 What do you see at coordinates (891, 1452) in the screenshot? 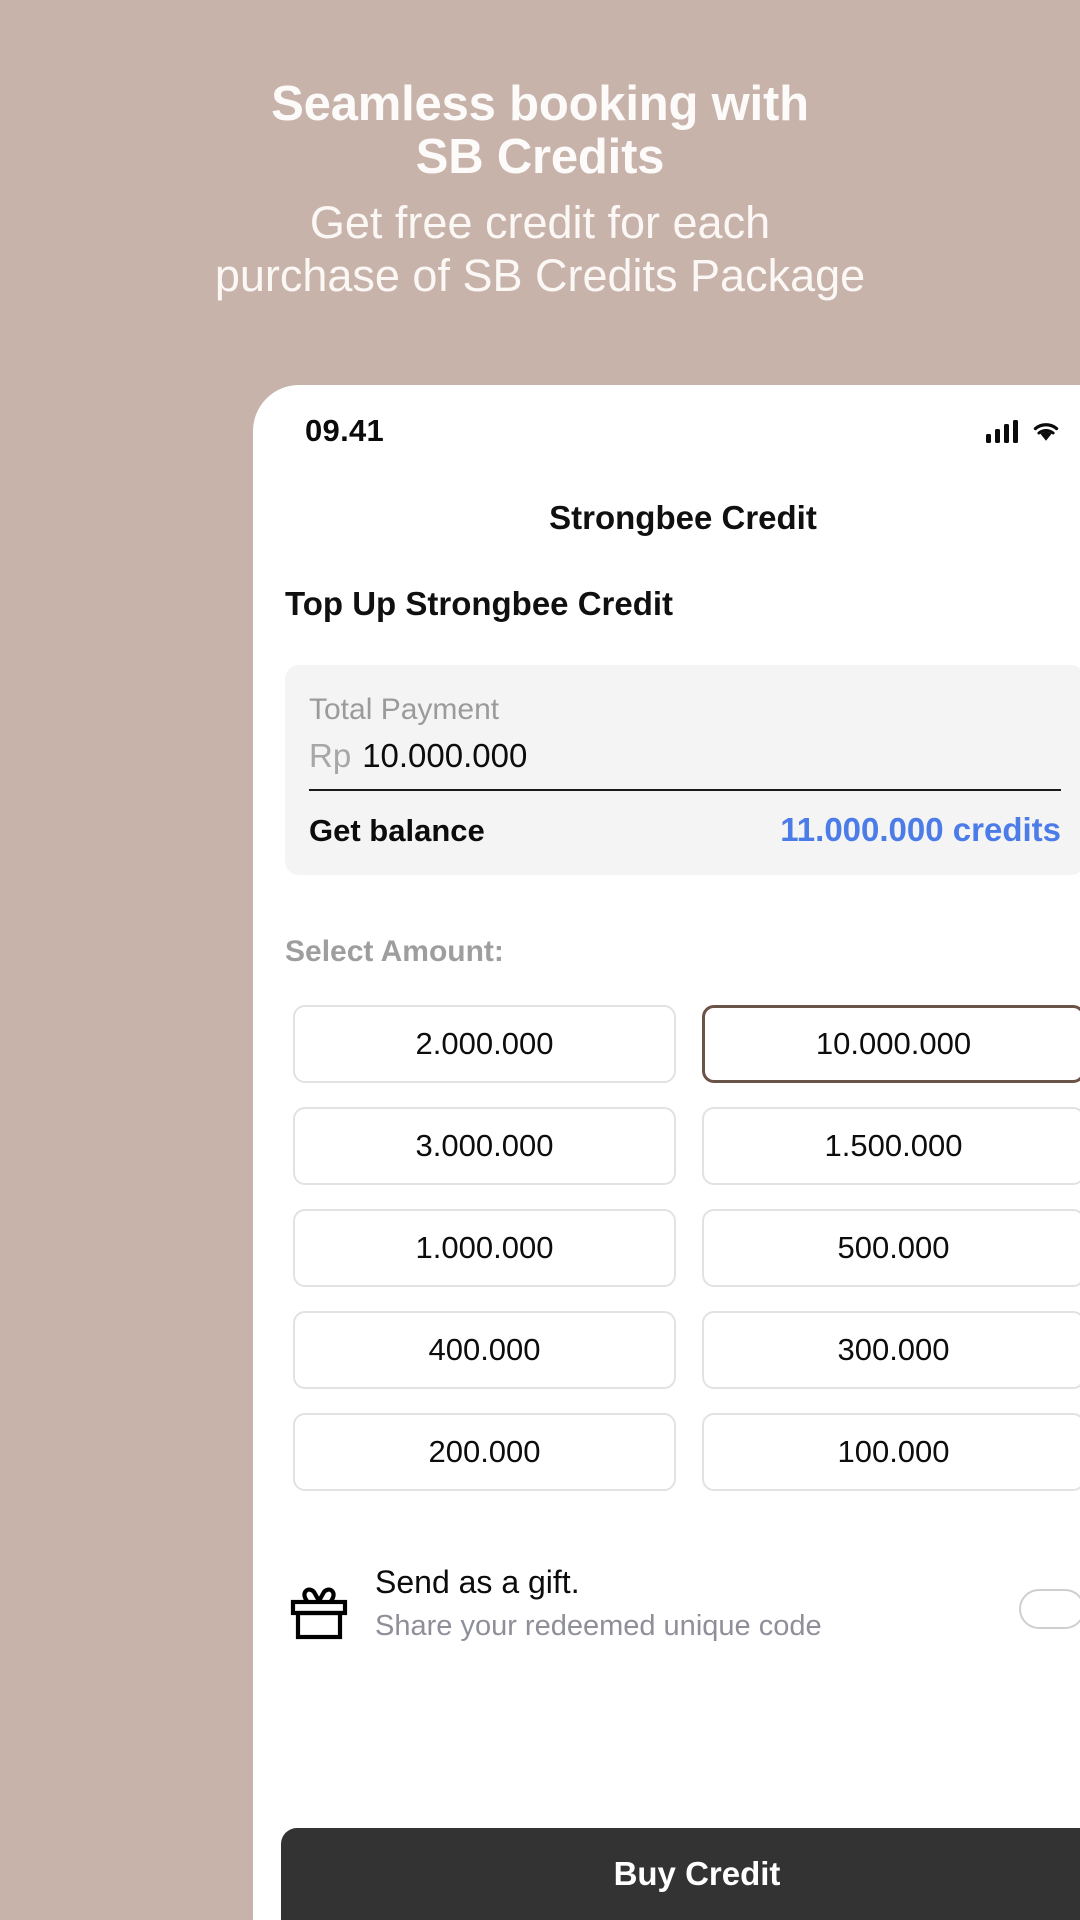
I see `amount-option: 100.000` at bounding box center [891, 1452].